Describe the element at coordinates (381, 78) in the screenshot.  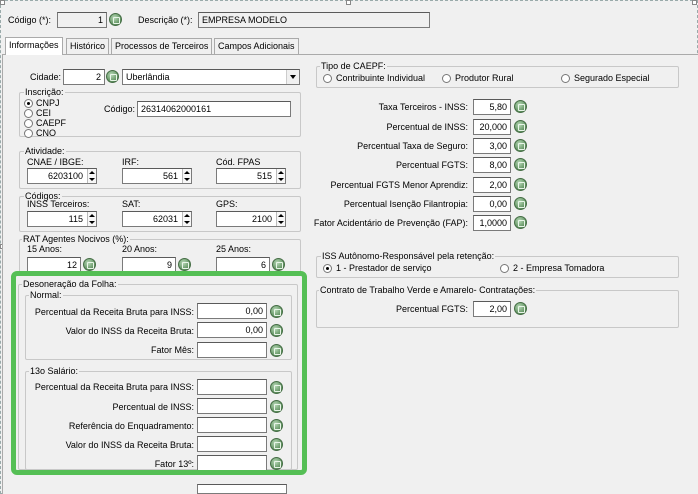
I see `radio-contribuinte-label: Contribuinte Individual` at that location.